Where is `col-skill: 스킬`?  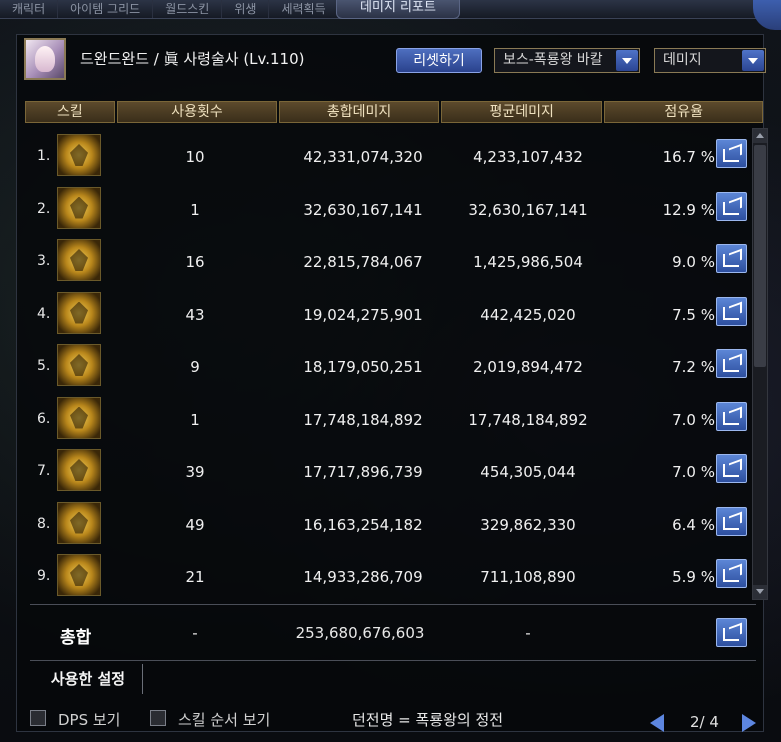 col-skill: 스킬 is located at coordinates (70, 112).